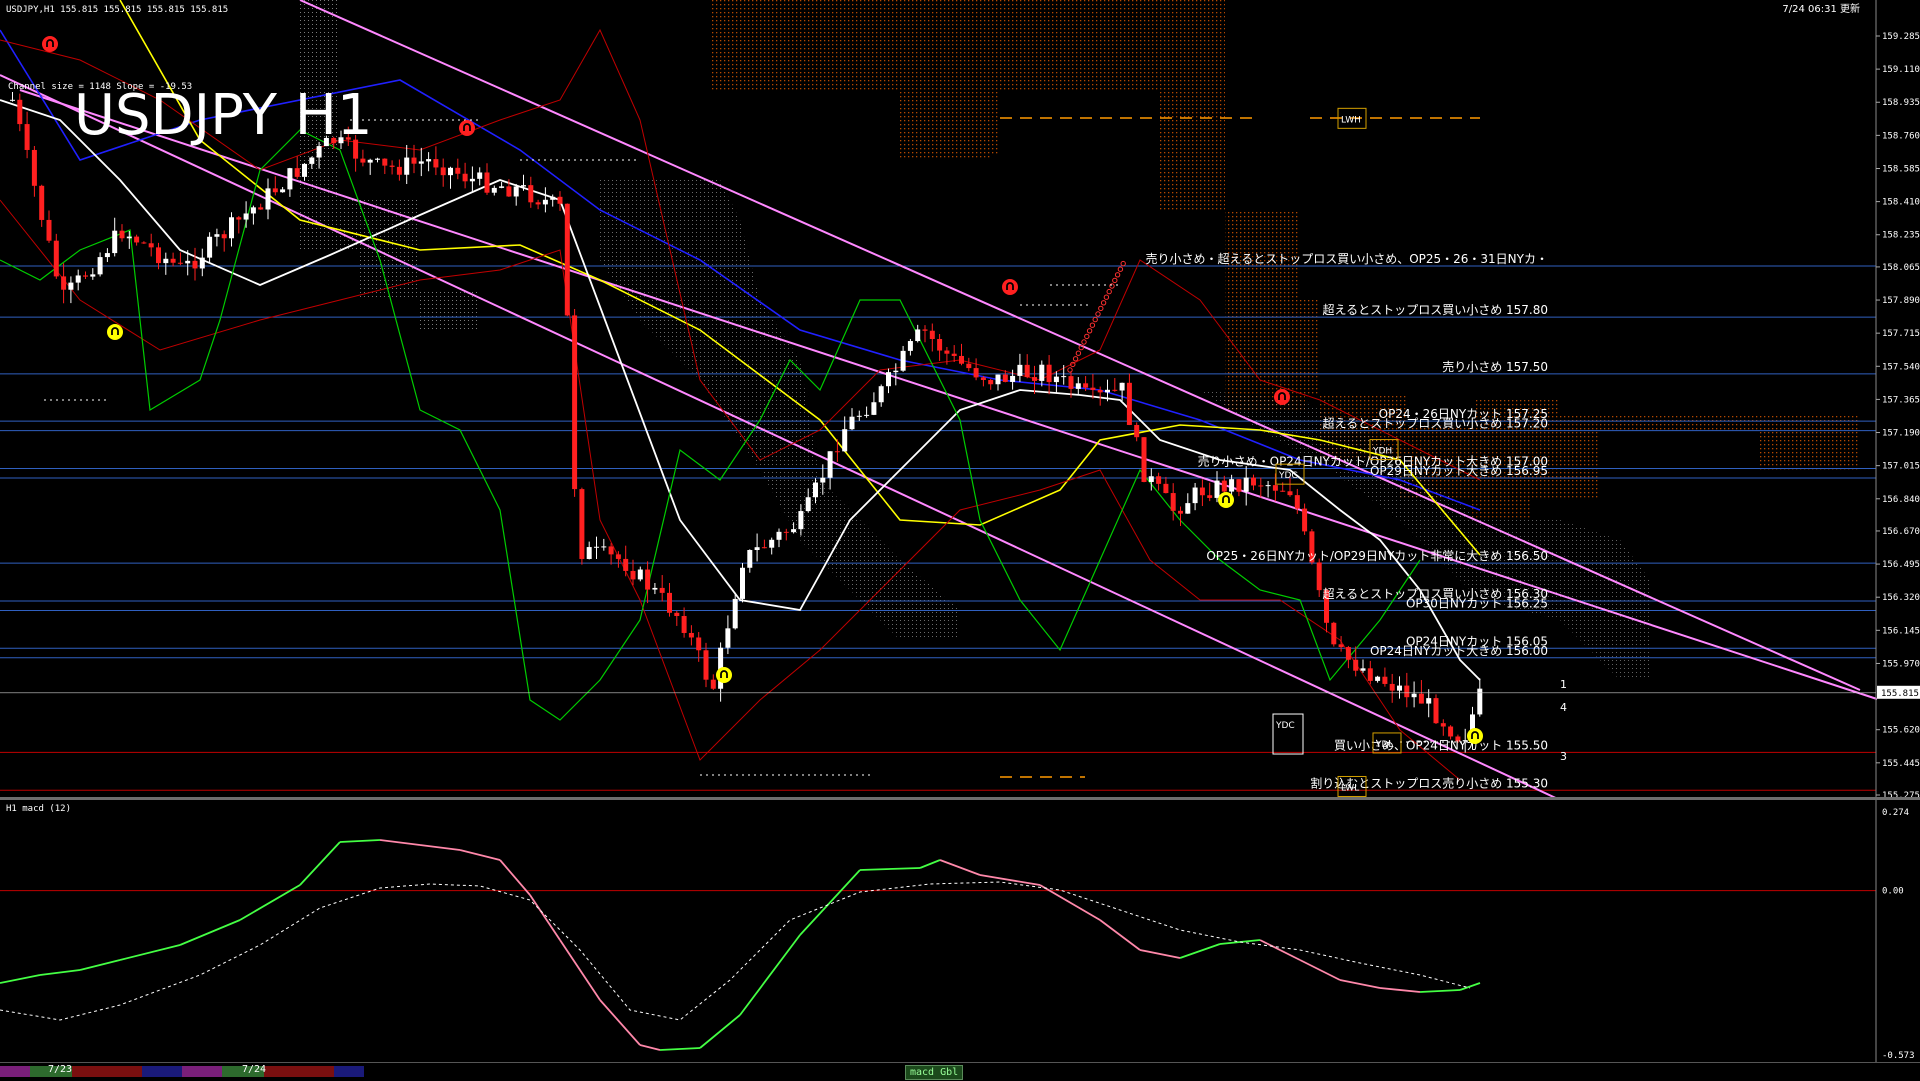 This screenshot has width=1920, height=1081. Describe the element at coordinates (1347, 258) in the screenshot. I see `annotation-label: 売り小さめ・超えるとストップロス買い小さめ、OP25・26・31日NYカ・` at that location.